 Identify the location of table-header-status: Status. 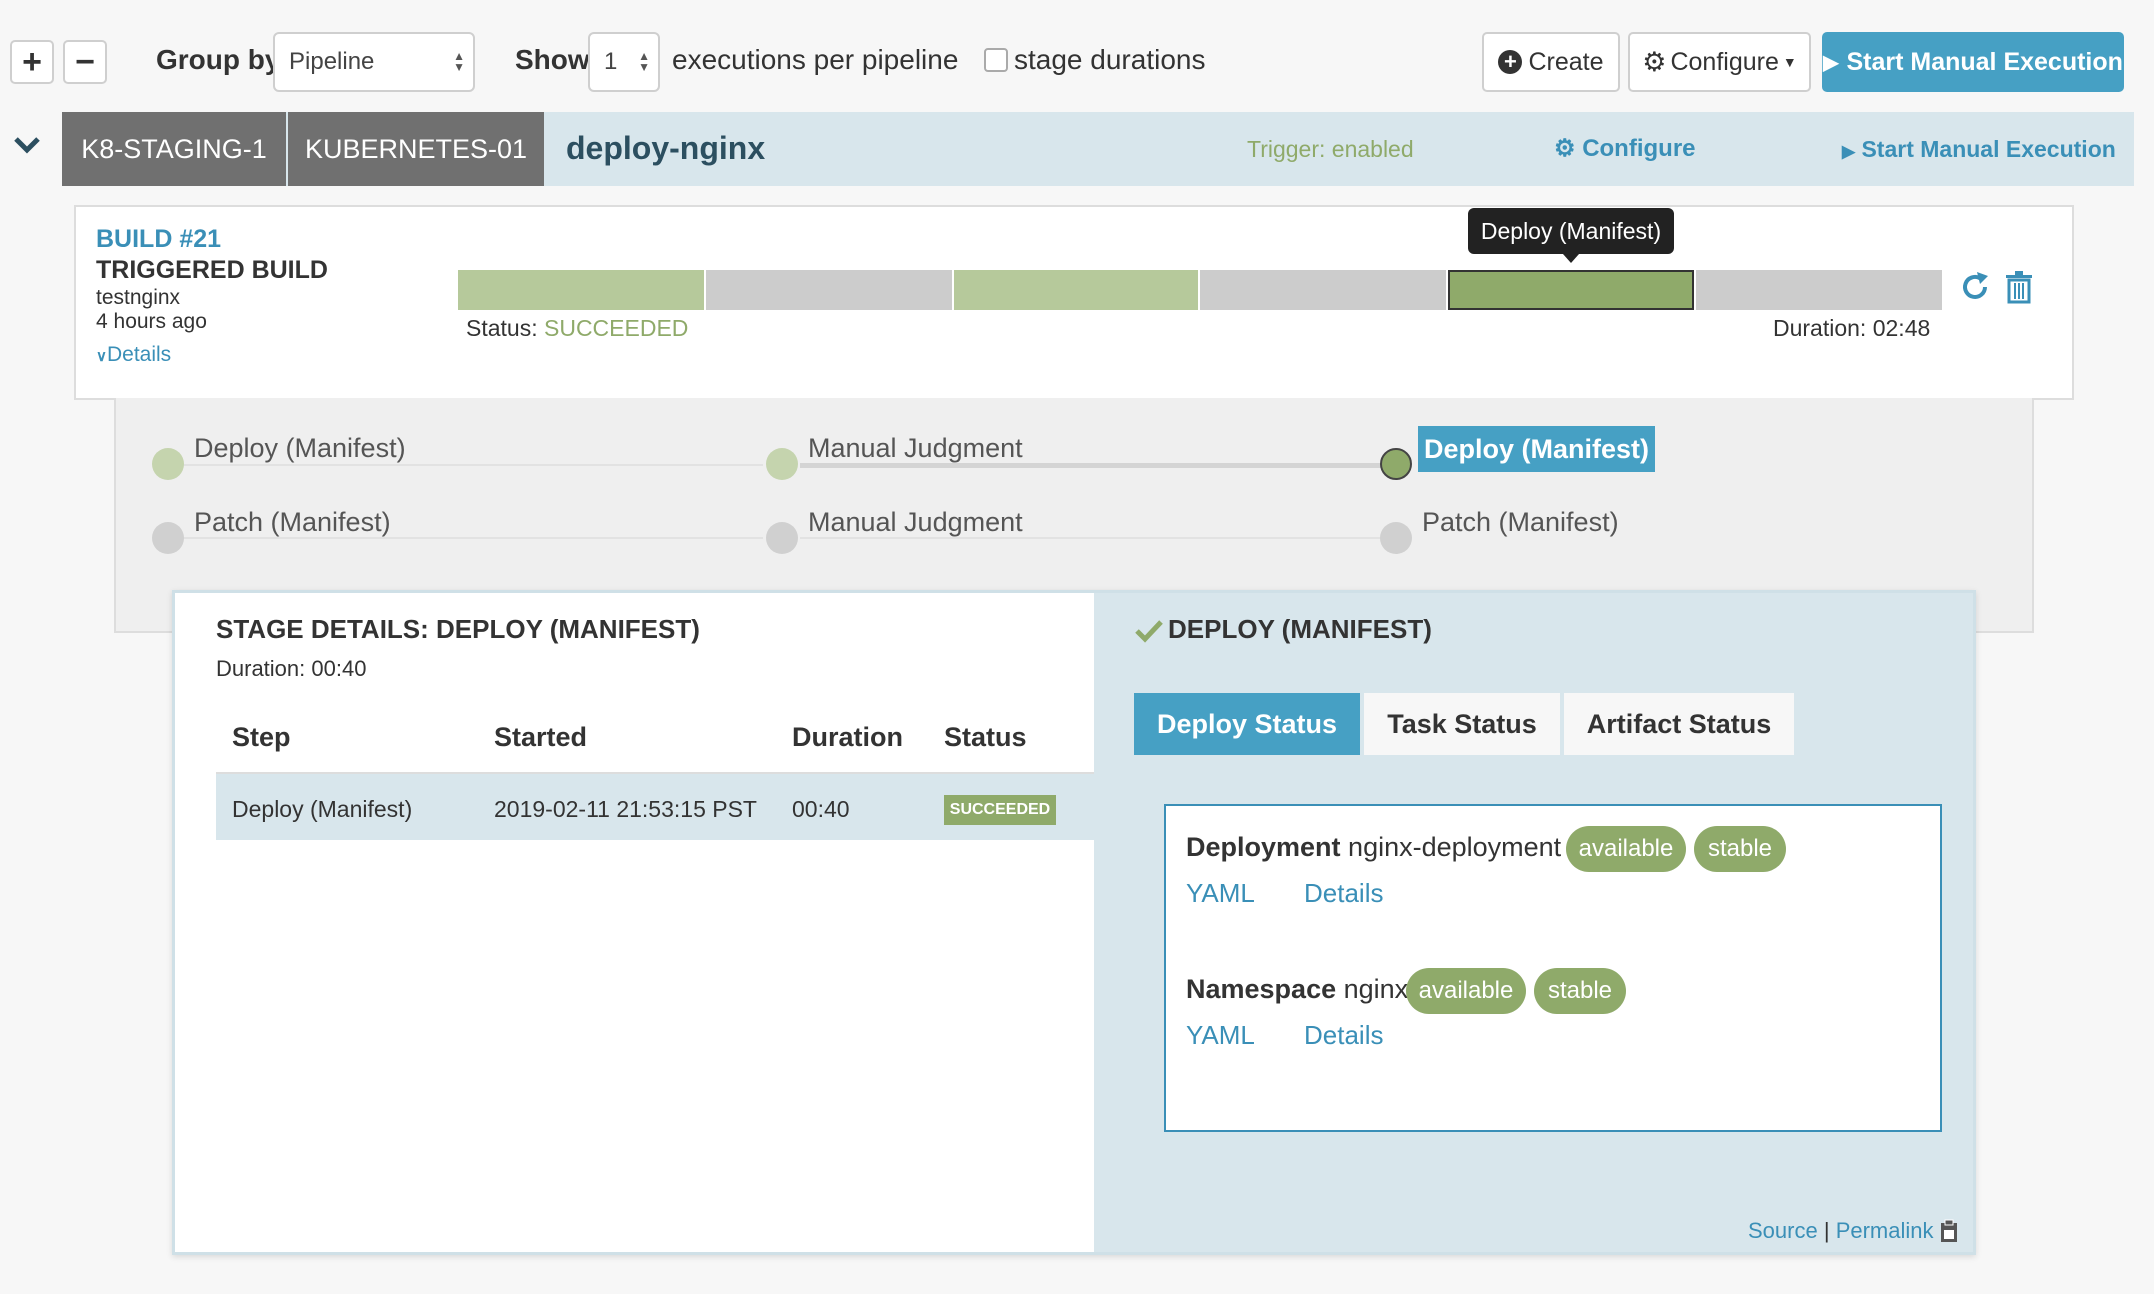
(985, 737).